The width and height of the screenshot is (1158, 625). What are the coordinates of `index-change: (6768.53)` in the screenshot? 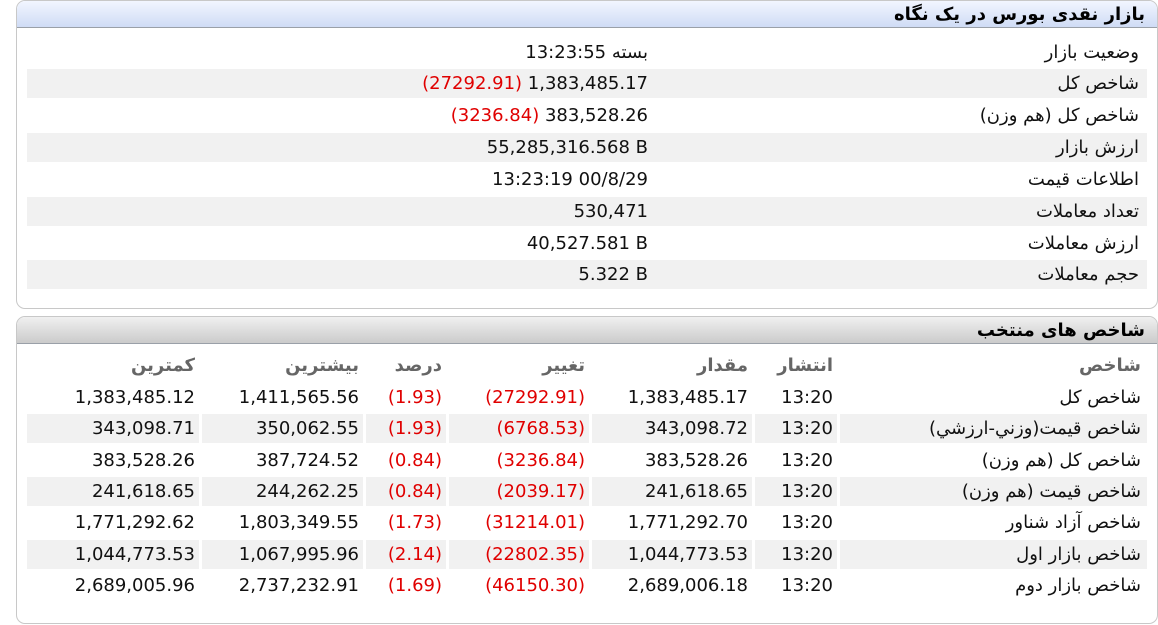 It's located at (519, 429).